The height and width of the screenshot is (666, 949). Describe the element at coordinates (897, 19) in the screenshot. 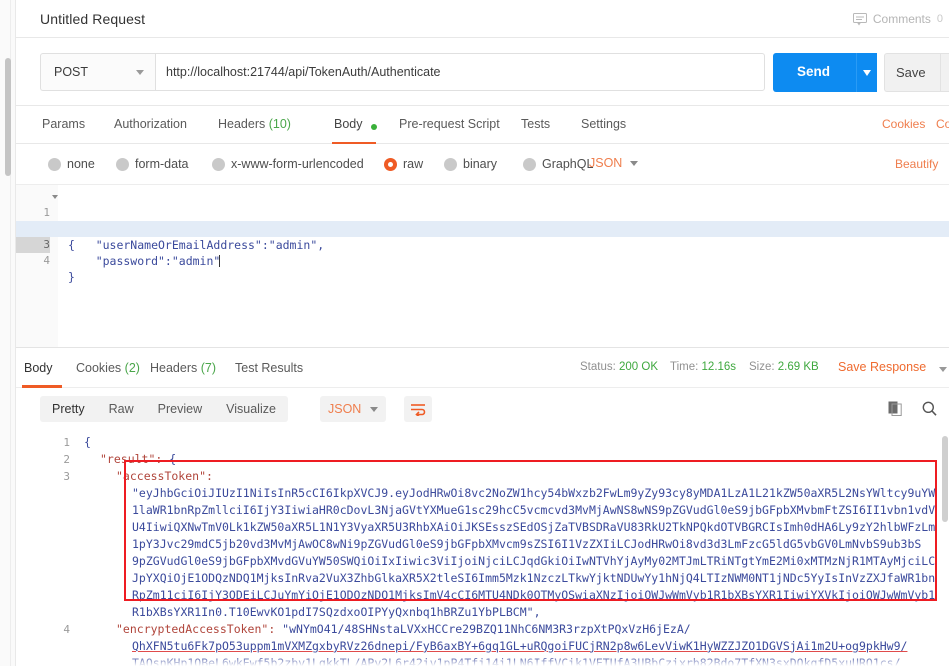

I see `comments-button: Comments 0` at that location.